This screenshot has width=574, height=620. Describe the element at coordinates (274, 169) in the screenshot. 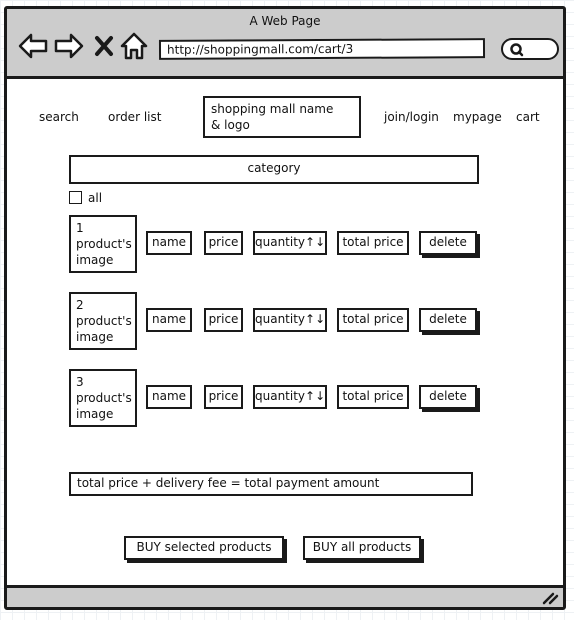

I see `category-bar: category` at that location.